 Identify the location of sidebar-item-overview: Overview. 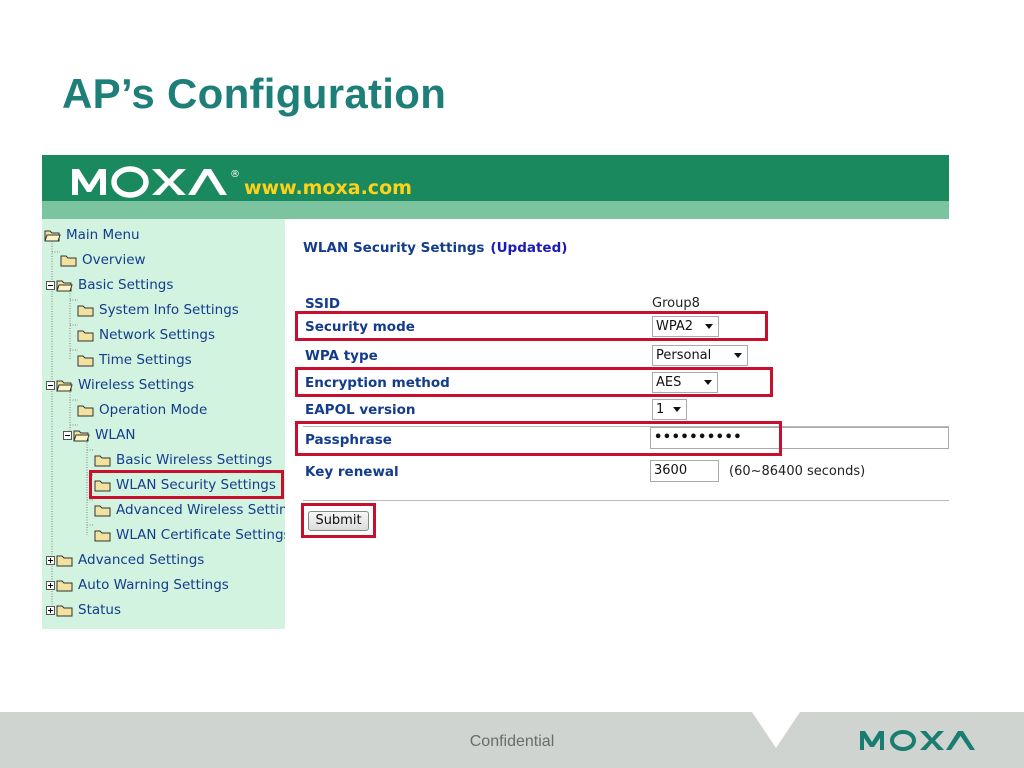
(103, 260).